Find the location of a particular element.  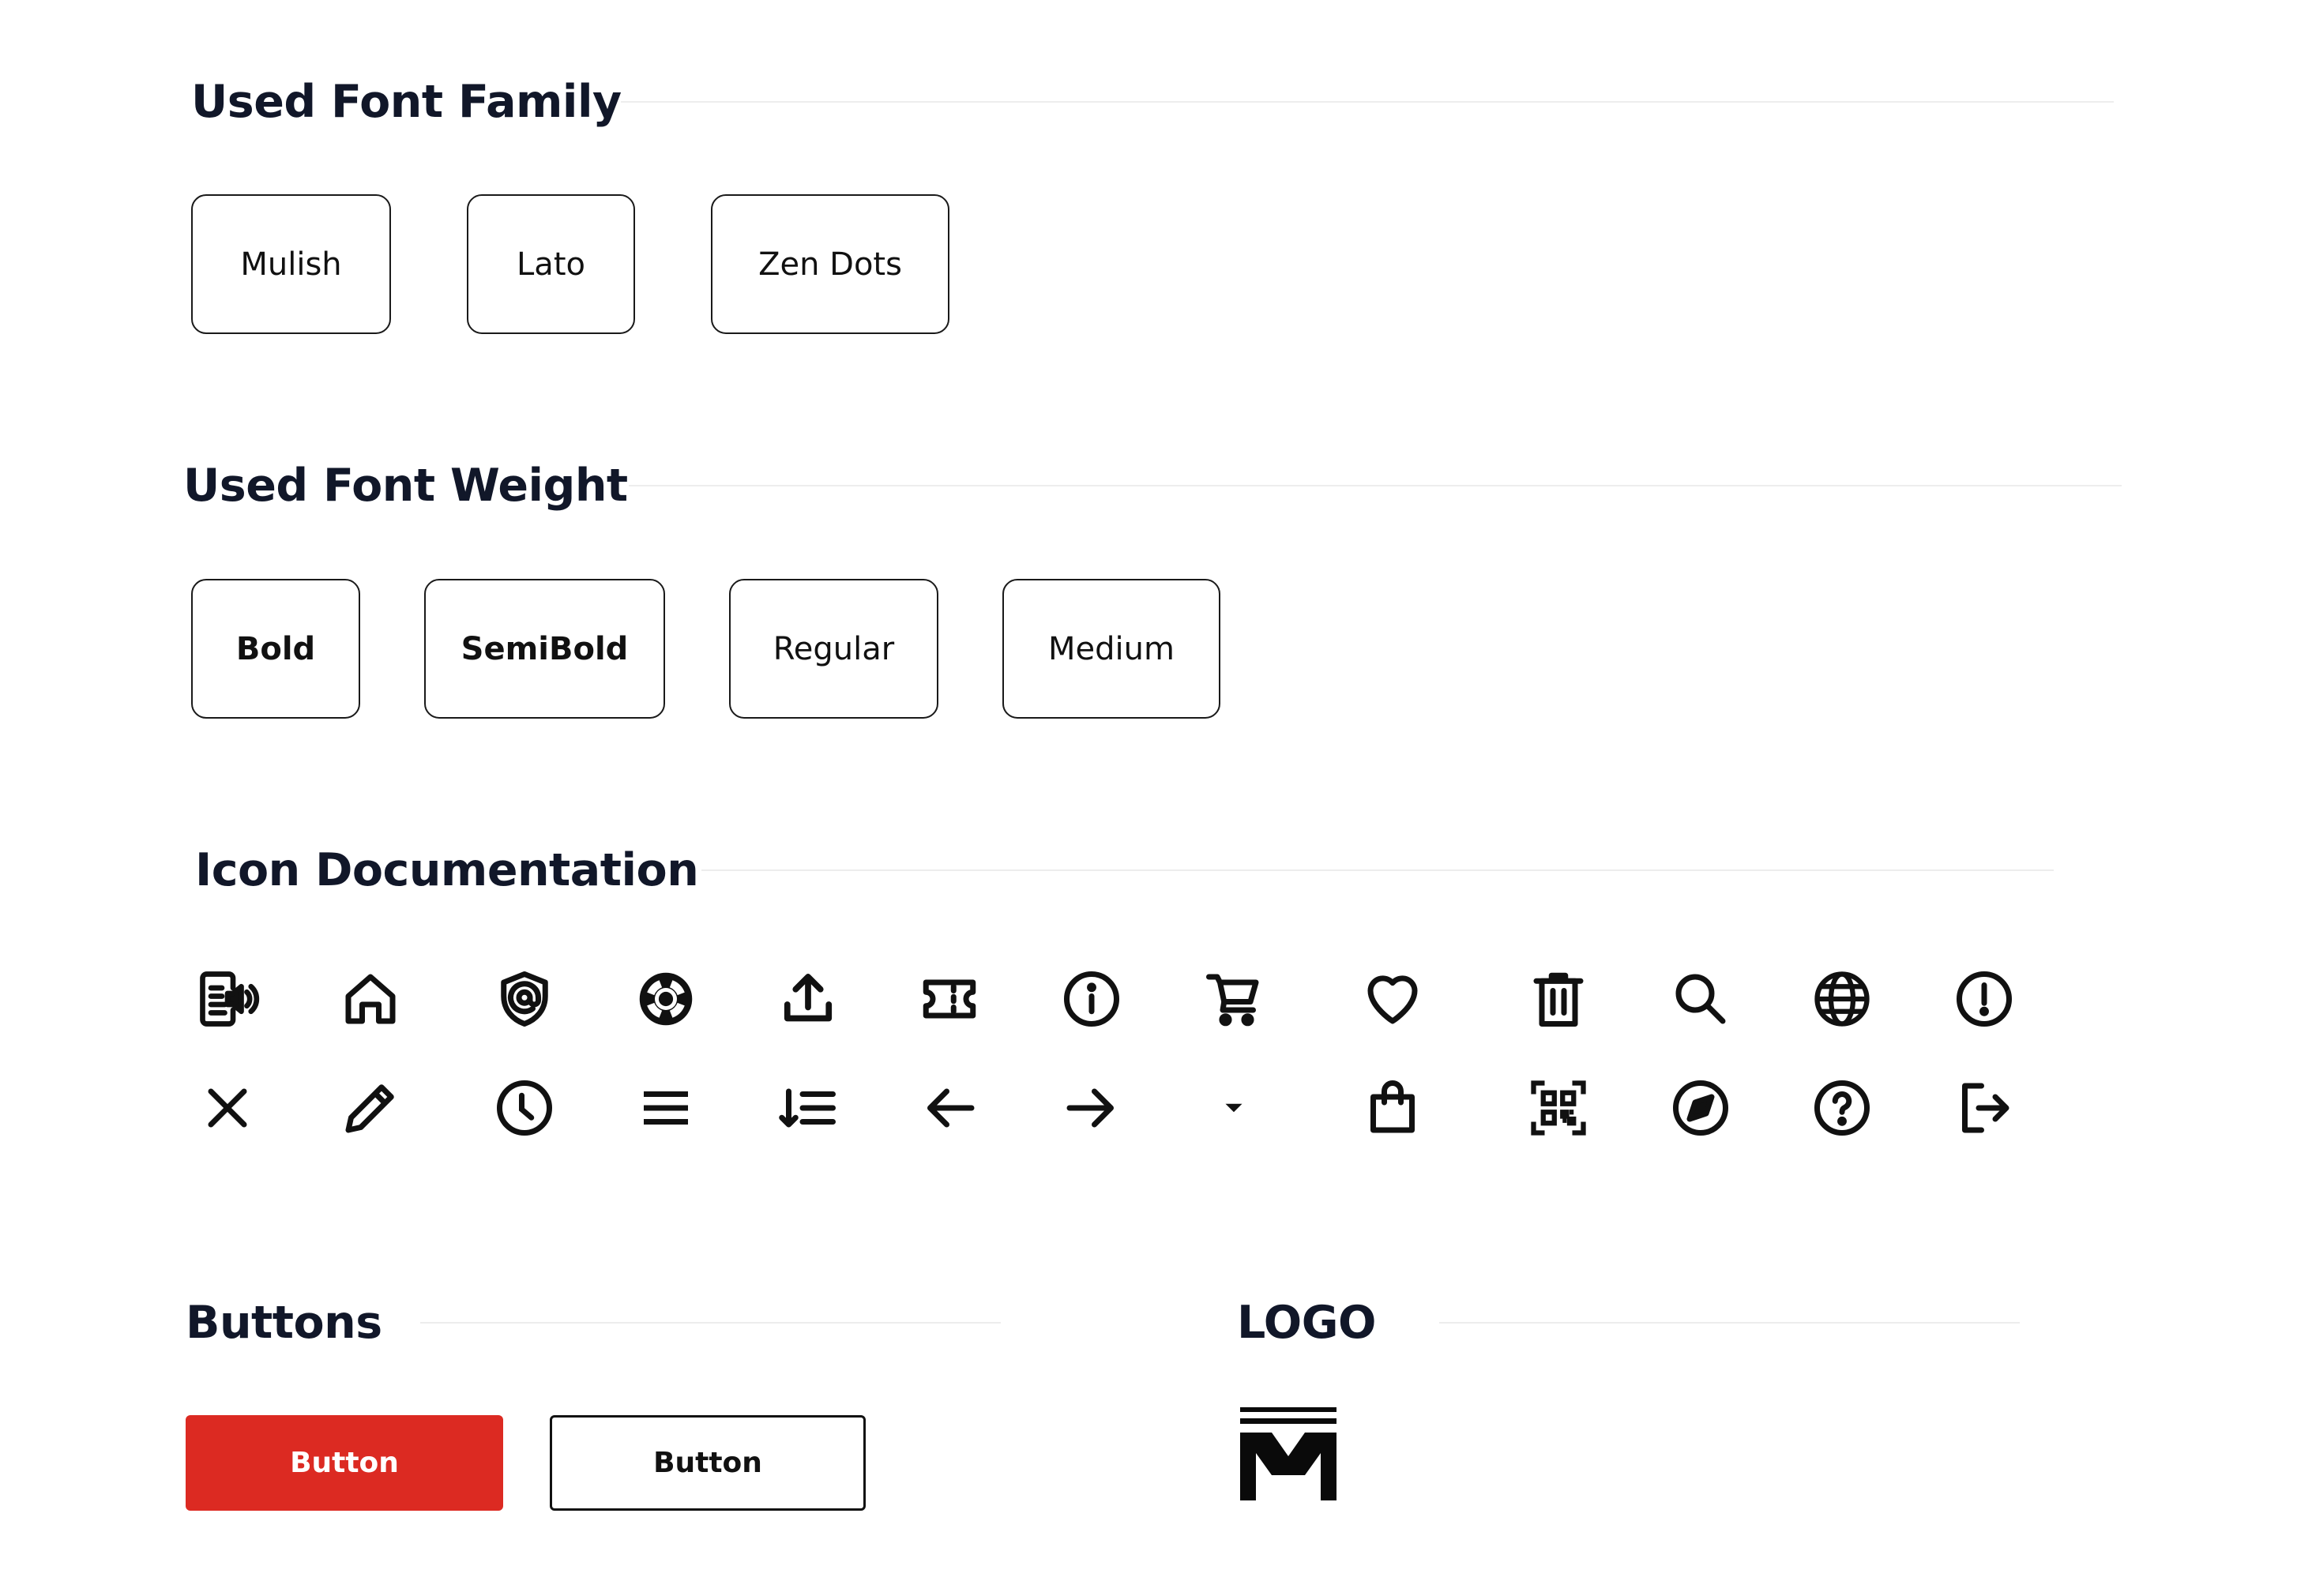

lifebuoy-icon is located at coordinates (666, 999).